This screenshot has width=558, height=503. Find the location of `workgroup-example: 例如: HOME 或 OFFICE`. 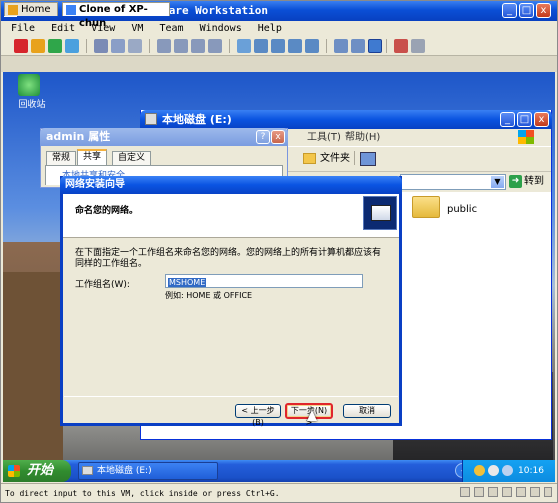

workgroup-example: 例如: HOME 或 OFFICE is located at coordinates (209, 295).